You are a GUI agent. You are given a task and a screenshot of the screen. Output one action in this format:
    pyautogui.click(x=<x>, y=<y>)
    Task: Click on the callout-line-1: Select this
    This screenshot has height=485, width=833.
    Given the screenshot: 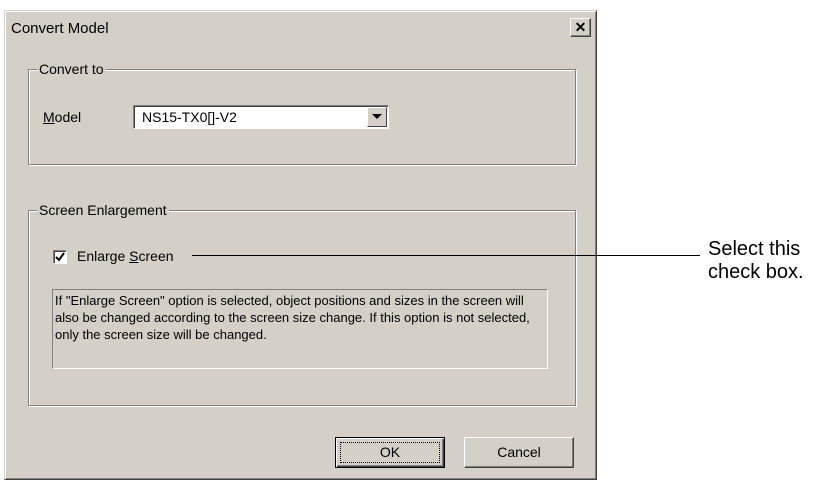 What is the action you would take?
    pyautogui.click(x=754, y=249)
    